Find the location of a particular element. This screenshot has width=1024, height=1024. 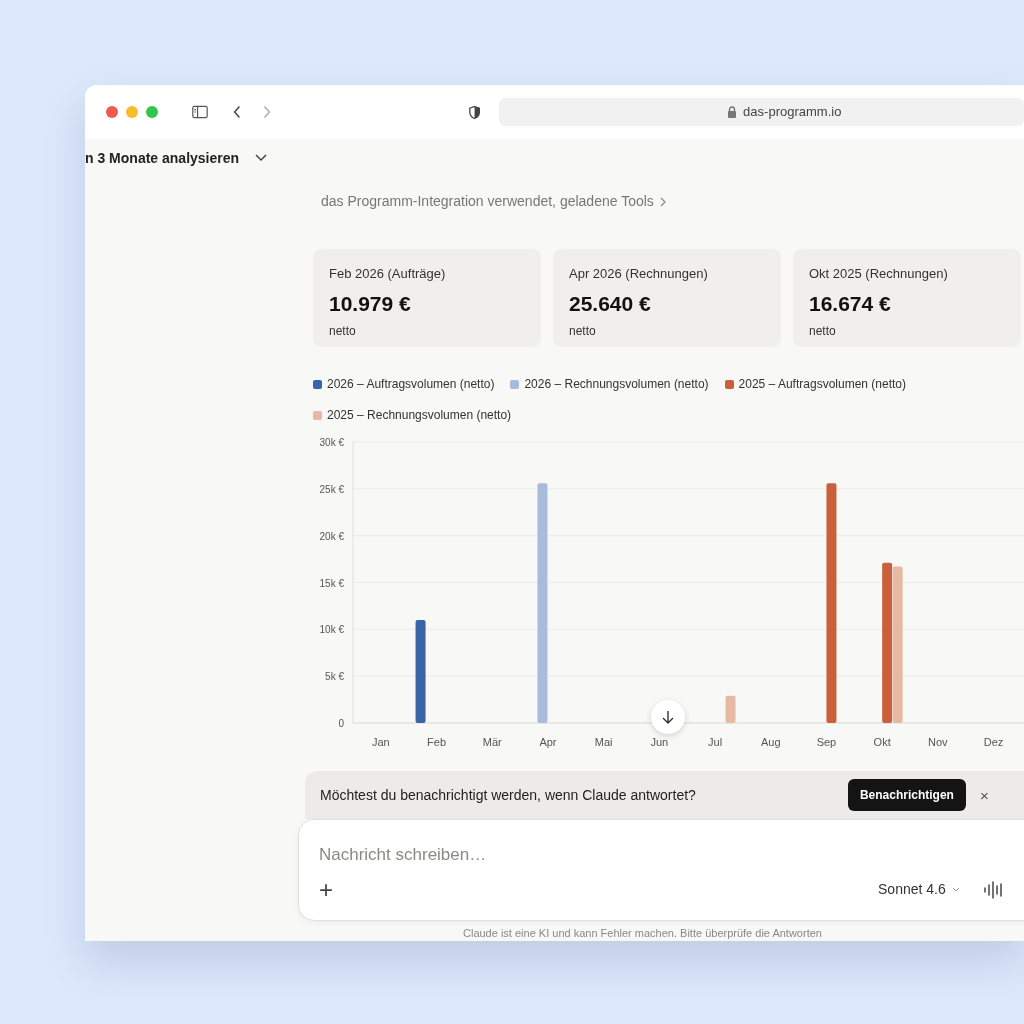

voice-icon is located at coordinates (993, 889).